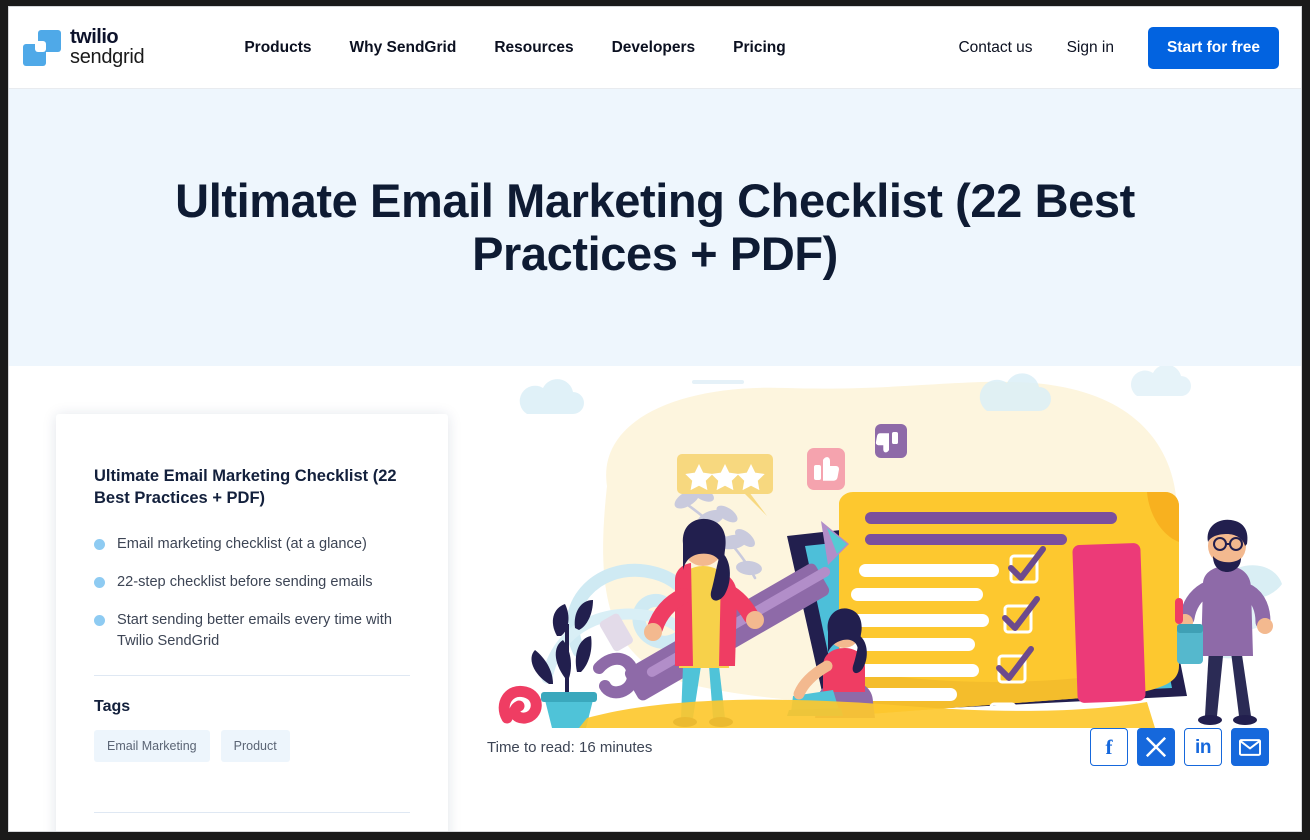 Image resolution: width=1310 pixels, height=840 pixels. I want to click on envelope-icon, so click(1250, 747).